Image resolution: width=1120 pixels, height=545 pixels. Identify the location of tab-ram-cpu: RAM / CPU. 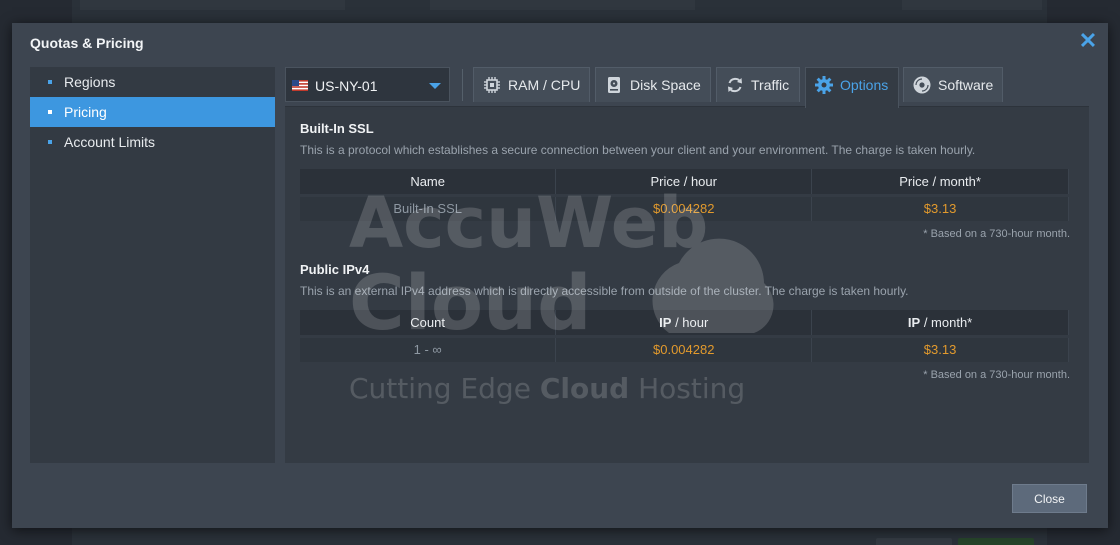
(531, 84).